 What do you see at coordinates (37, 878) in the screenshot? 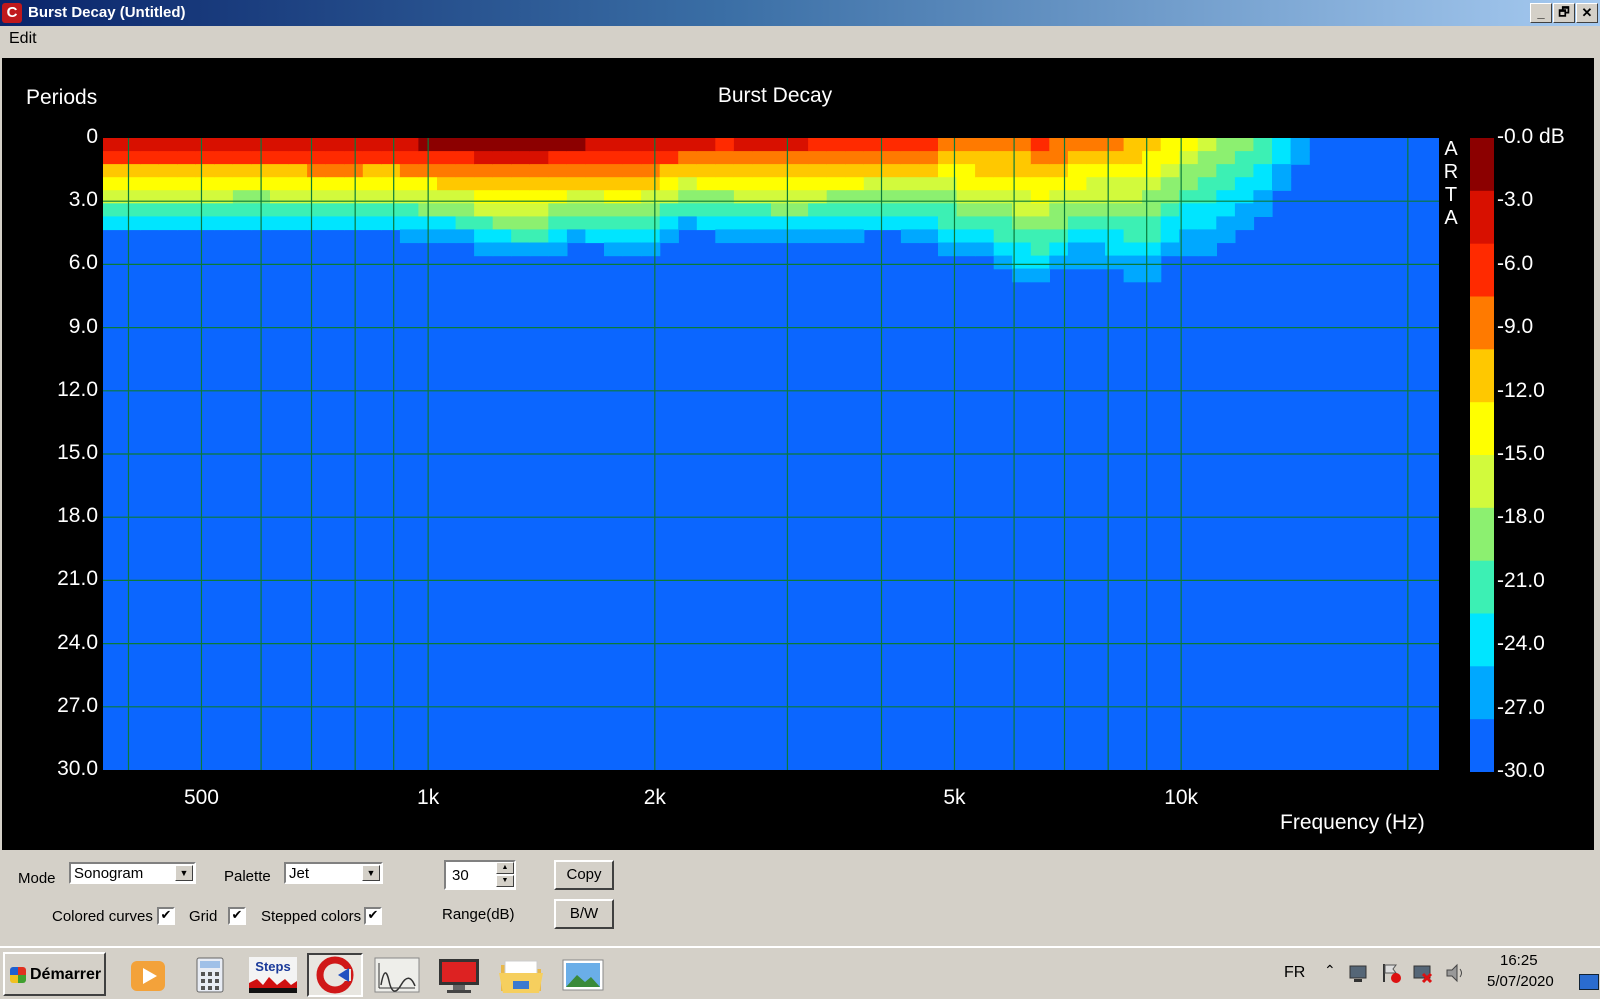
I see `mode-label: Mode` at bounding box center [37, 878].